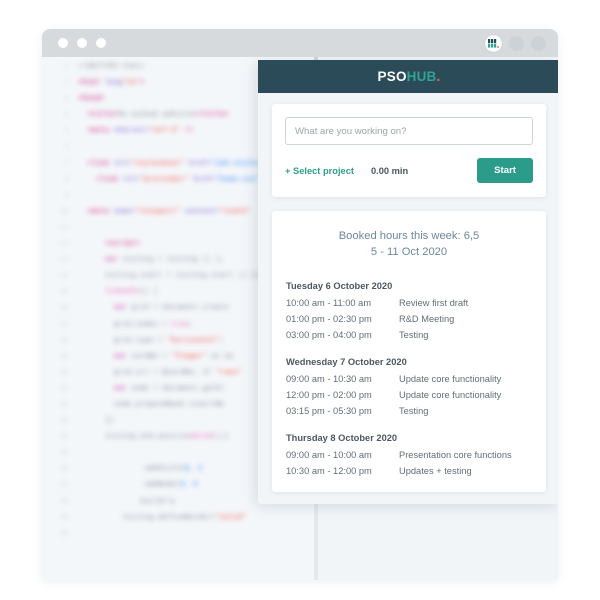 The height and width of the screenshot is (600, 600). I want to click on code-token: <title>, so click(102, 115).